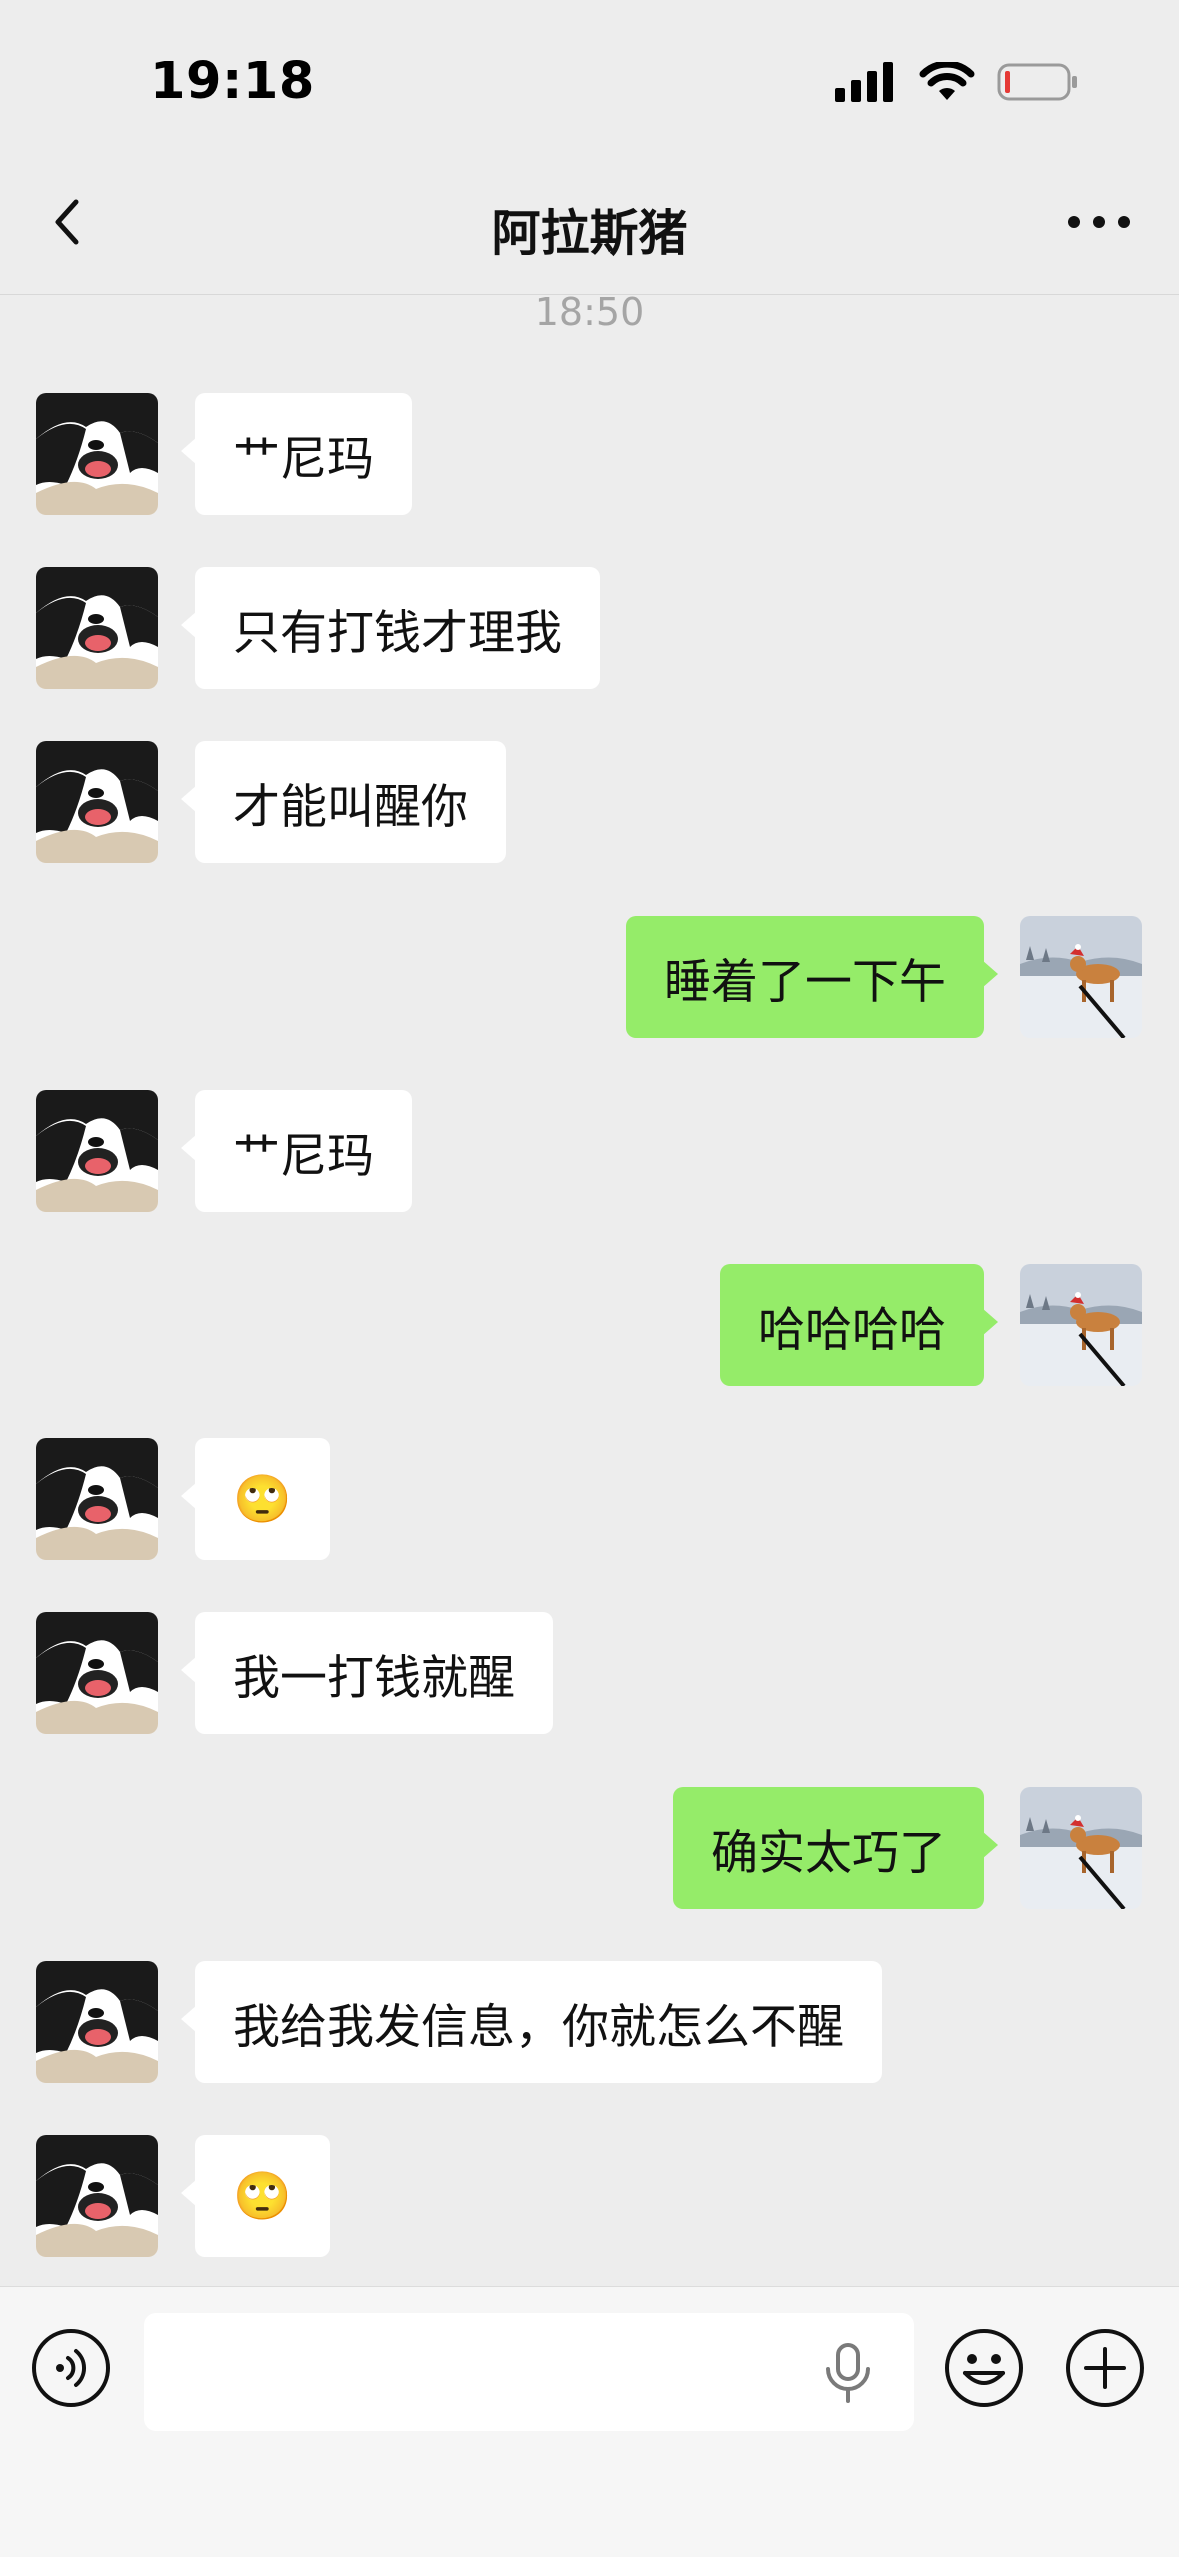 This screenshot has width=1179, height=2557. What do you see at coordinates (864, 82) in the screenshot?
I see `signal-icon` at bounding box center [864, 82].